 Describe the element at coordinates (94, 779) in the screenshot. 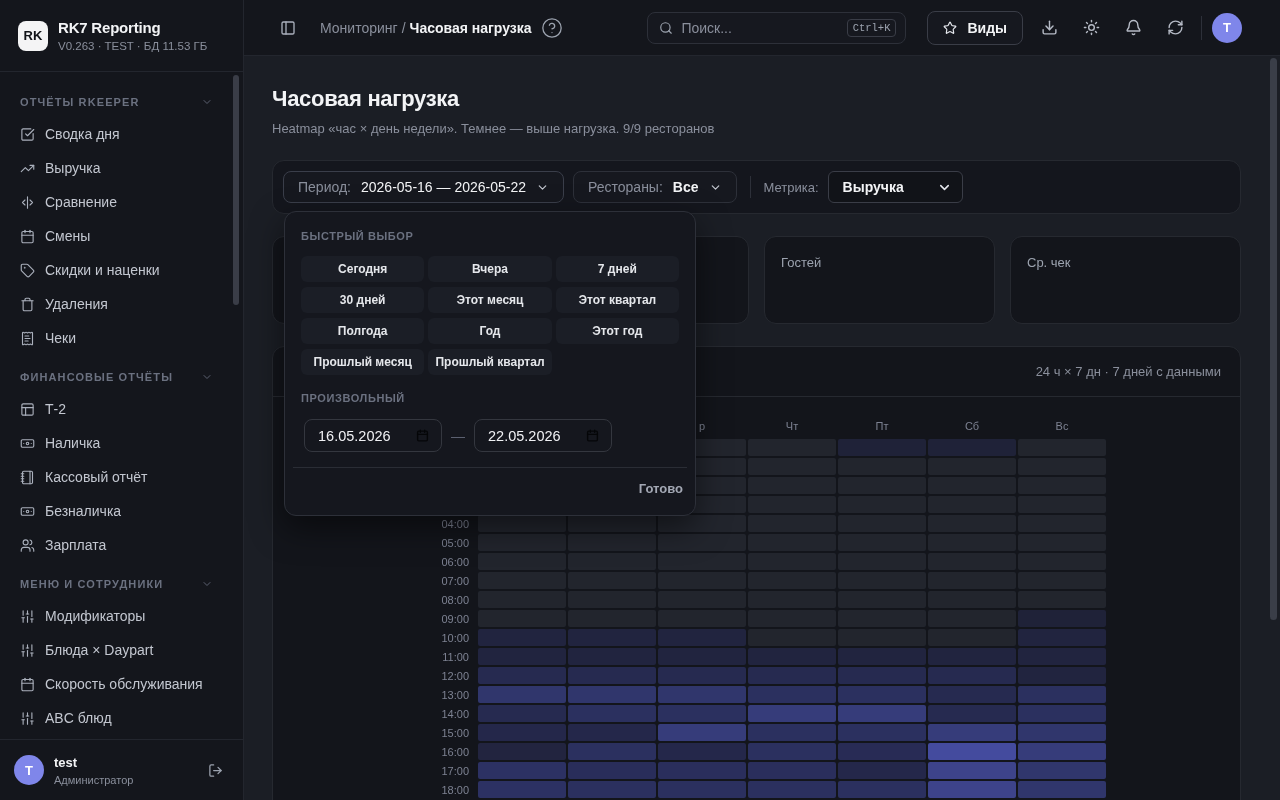

I see `user-role: Администратор` at that location.